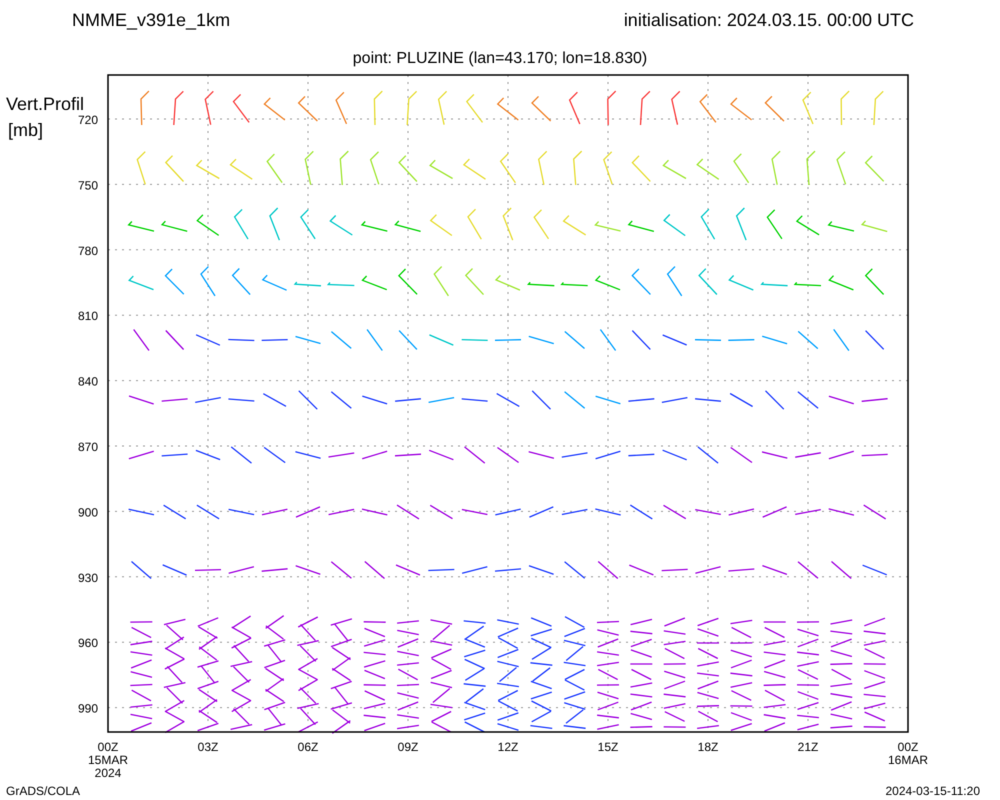 The image size is (1000, 800). I want to click on point-title: point: PLUZINE (lan=43.170; lon=18.830), so click(500, 58).